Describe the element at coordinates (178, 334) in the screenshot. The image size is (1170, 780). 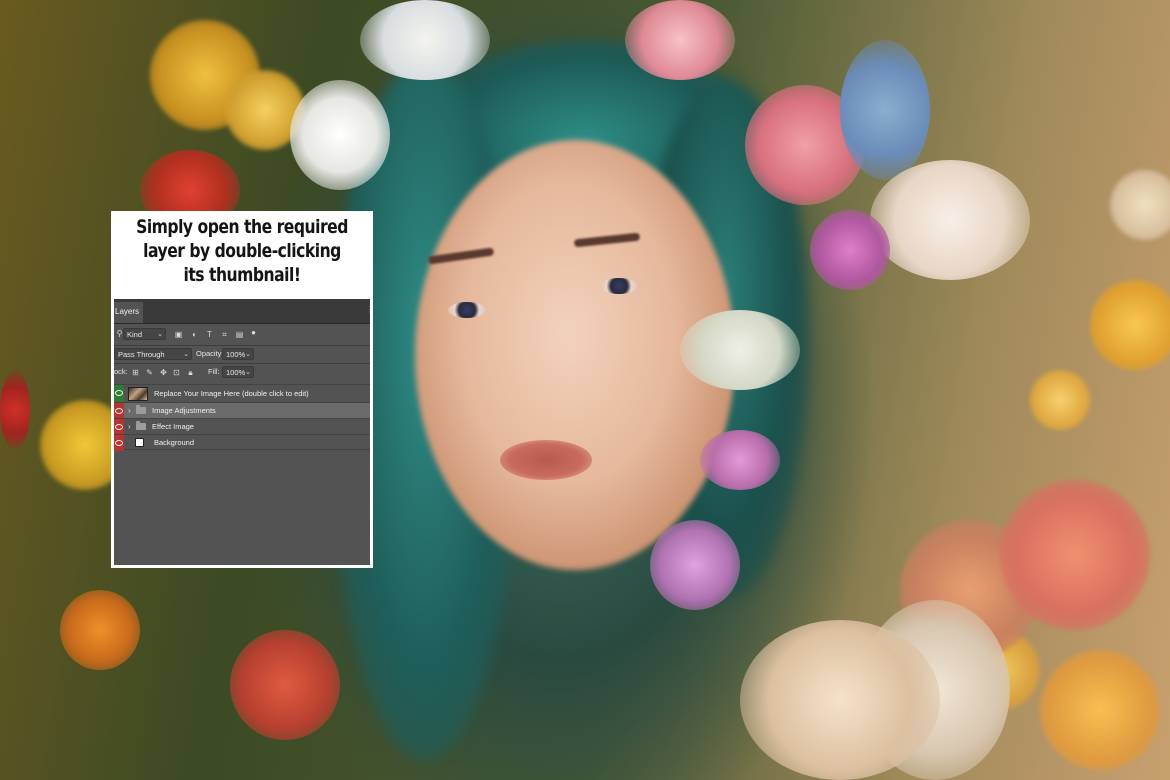
I see `image-filter-icon: ▣` at that location.